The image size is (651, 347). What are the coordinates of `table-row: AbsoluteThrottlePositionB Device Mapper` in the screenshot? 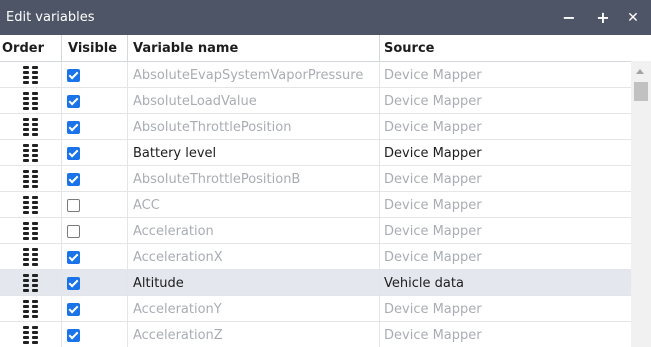 It's located at (315, 179).